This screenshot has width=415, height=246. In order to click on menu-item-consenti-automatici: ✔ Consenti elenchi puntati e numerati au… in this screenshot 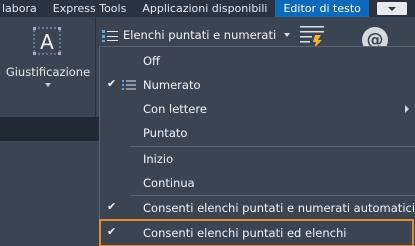, I will do `click(257, 208)`.